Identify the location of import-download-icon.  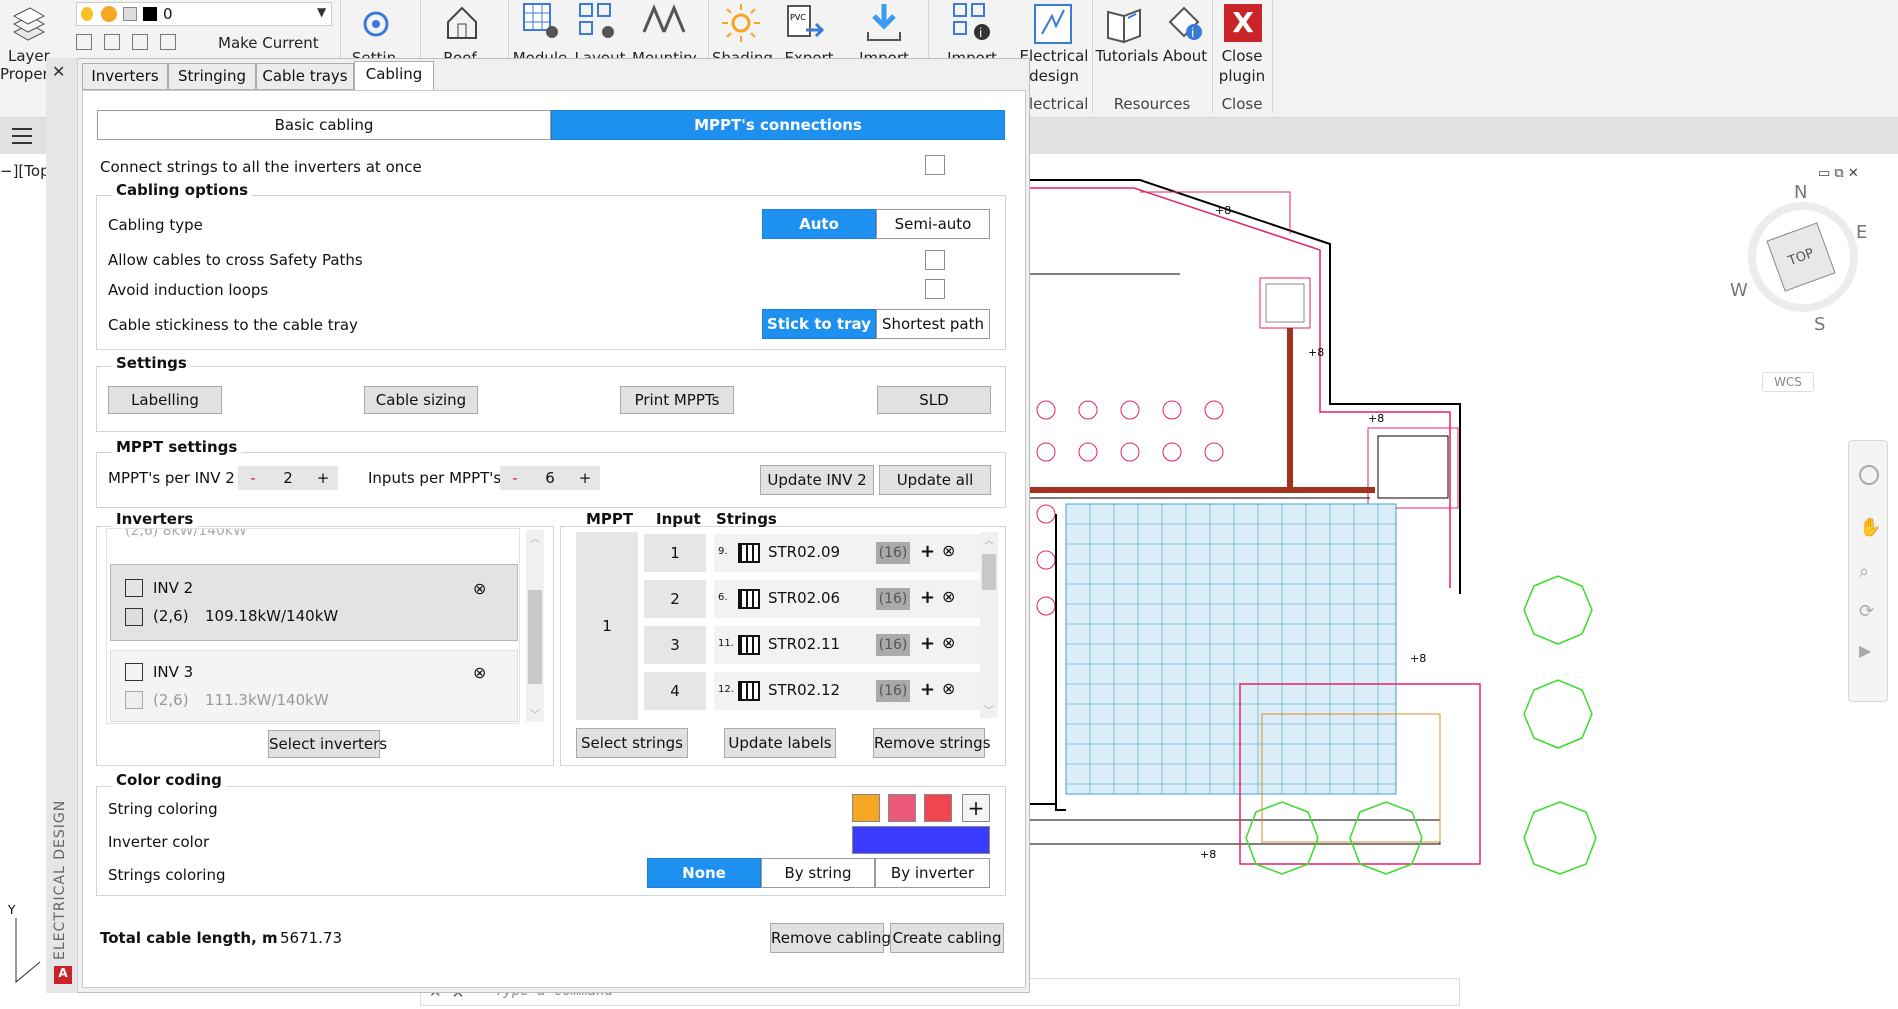
(884, 23).